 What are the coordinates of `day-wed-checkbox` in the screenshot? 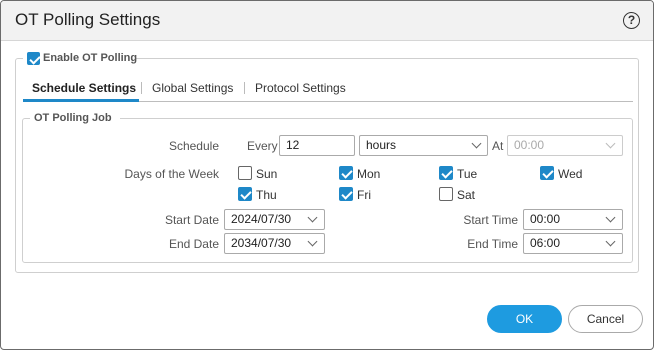 It's located at (547, 173).